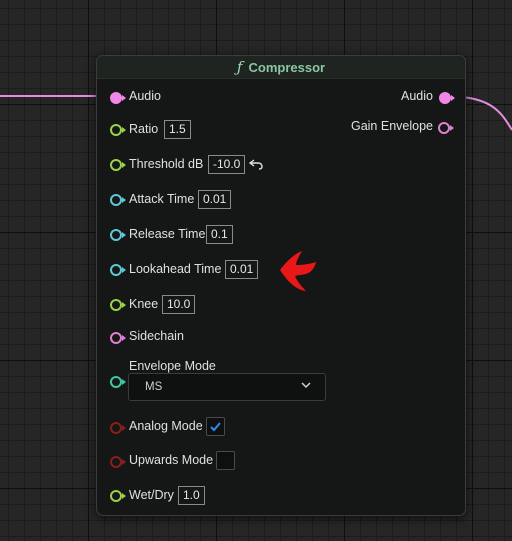 The height and width of the screenshot is (541, 512). Describe the element at coordinates (417, 96) in the screenshot. I see `audio-output-label: Audio` at that location.